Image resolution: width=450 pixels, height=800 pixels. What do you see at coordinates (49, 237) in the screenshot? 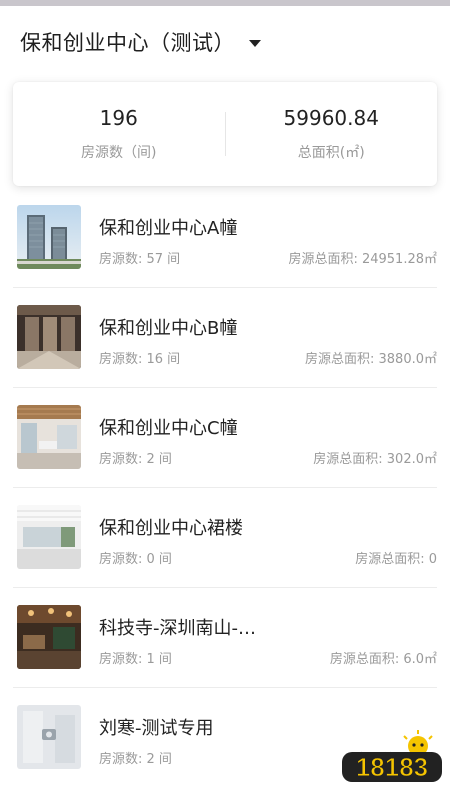
I see `building-exterior-thumbnail` at bounding box center [49, 237].